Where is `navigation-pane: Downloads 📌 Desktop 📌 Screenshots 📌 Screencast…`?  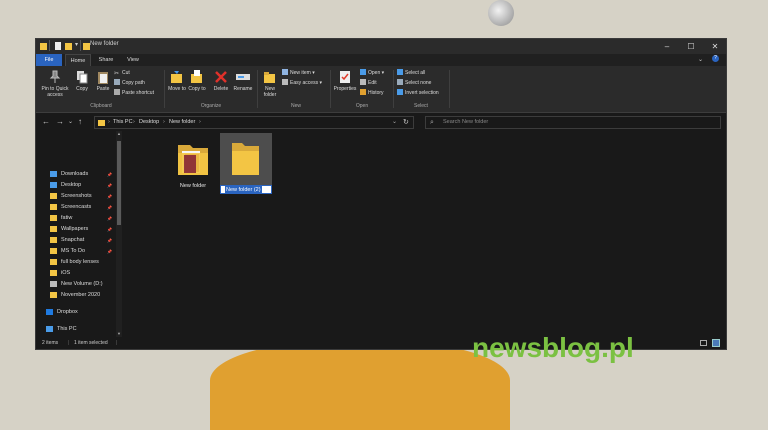
navigation-pane: Downloads 📌 Desktop 📌 Screenshots 📌 Screencast… is located at coordinates (79, 240).